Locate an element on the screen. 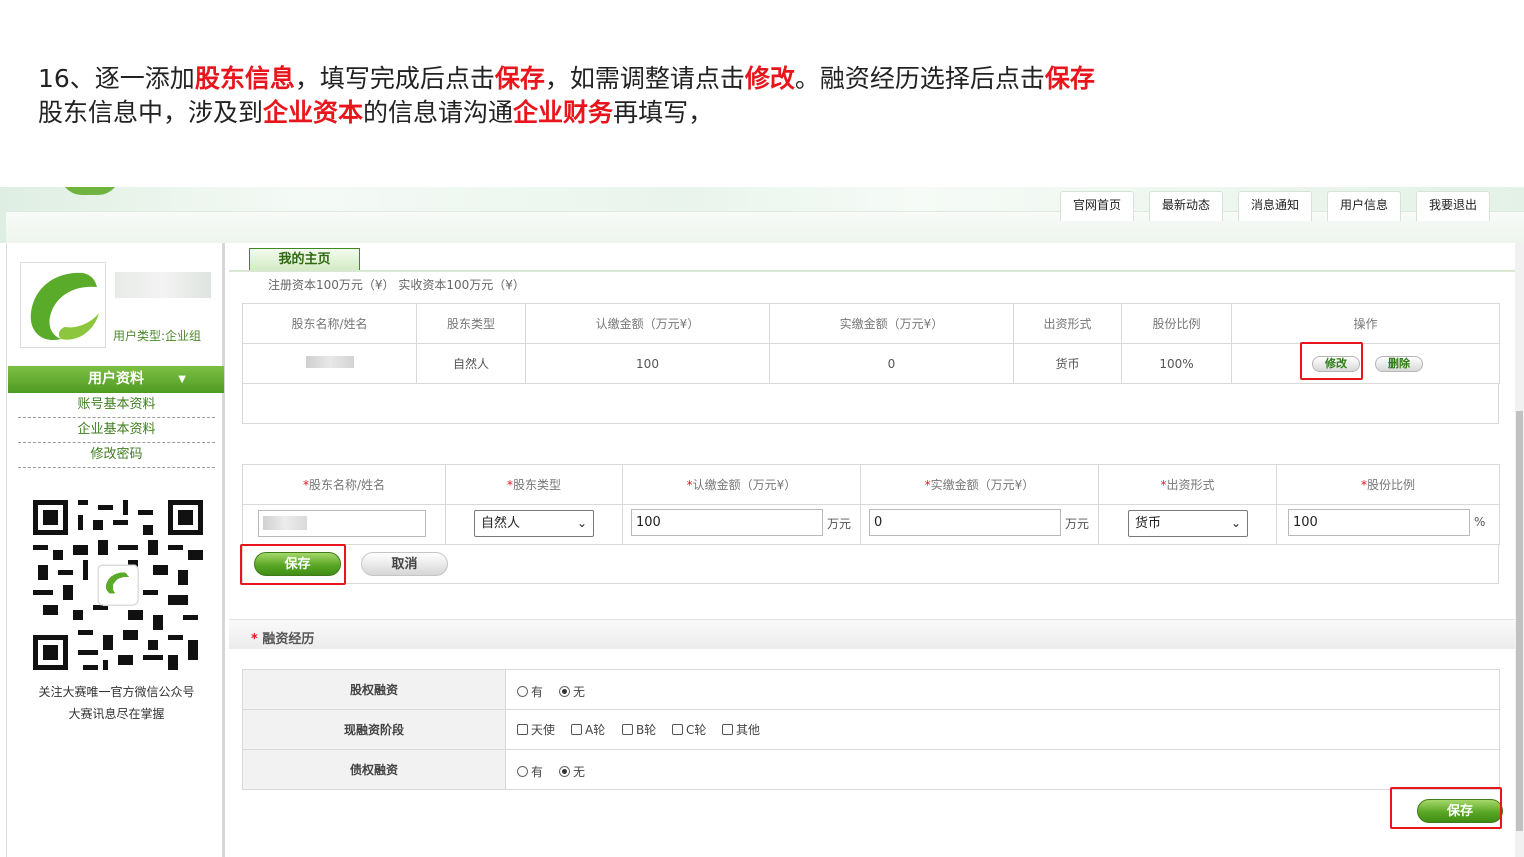  col-header-type: 股东类型 is located at coordinates (471, 323).